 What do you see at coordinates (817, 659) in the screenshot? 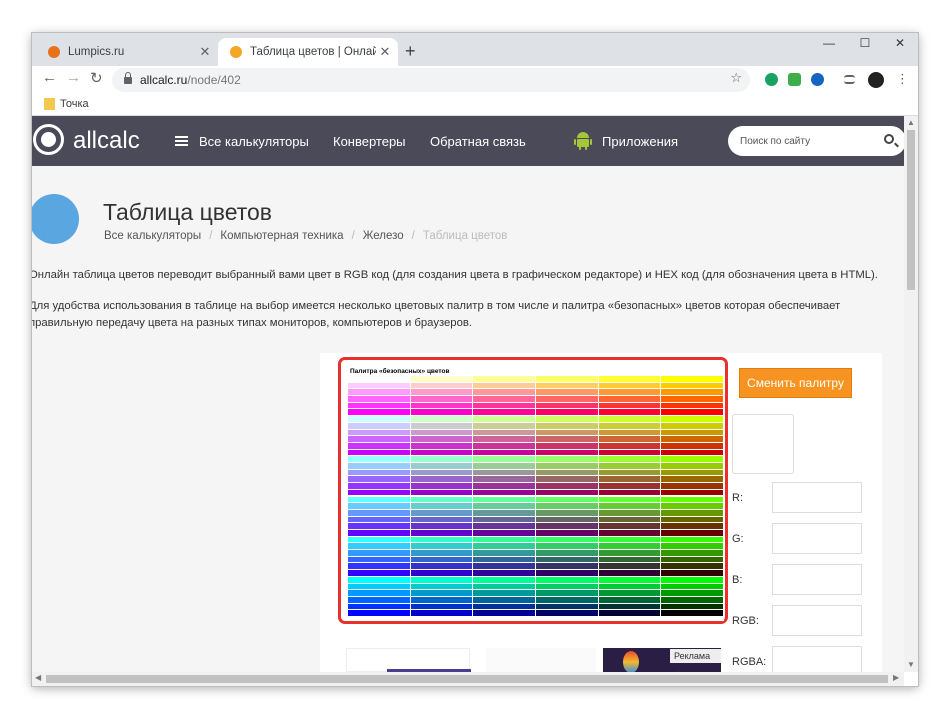
I see `rgba-value-field` at bounding box center [817, 659].